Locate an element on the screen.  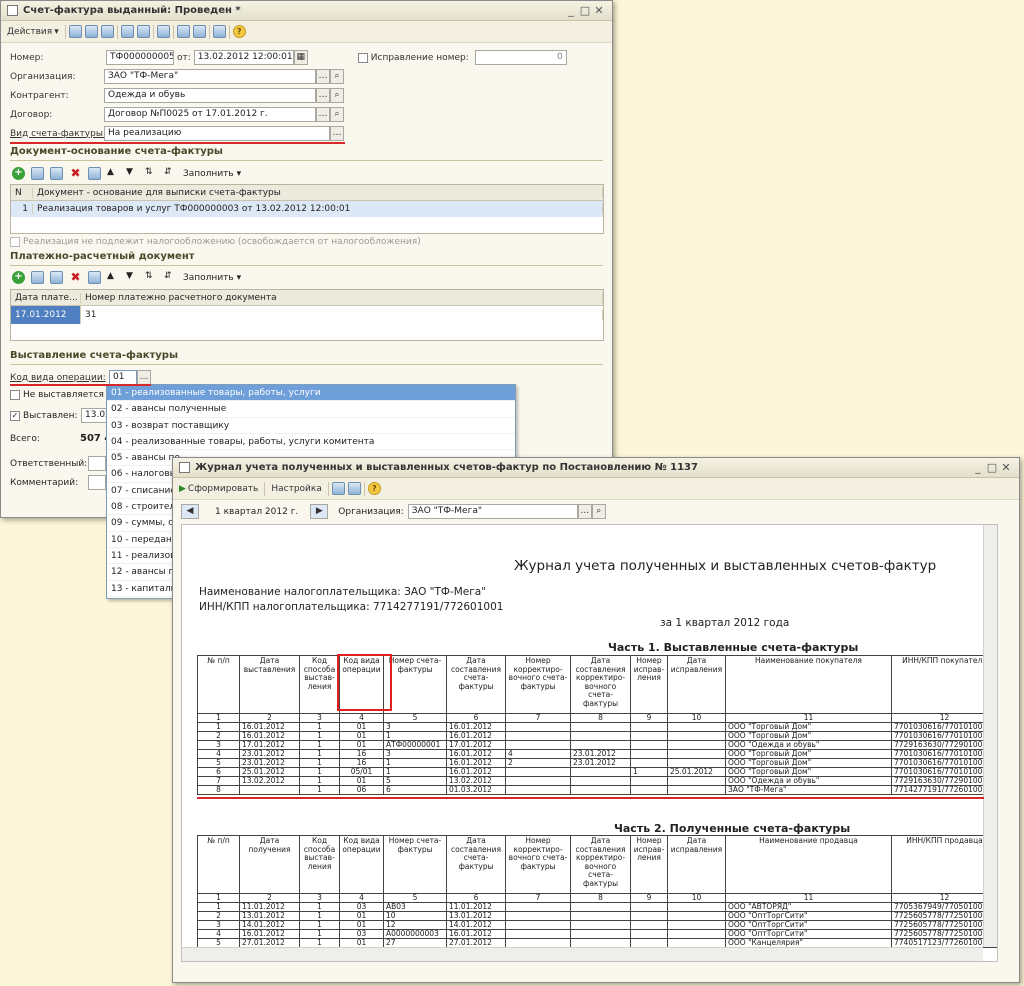
calendar-icon: ▦ is located at coordinates (300, 57).